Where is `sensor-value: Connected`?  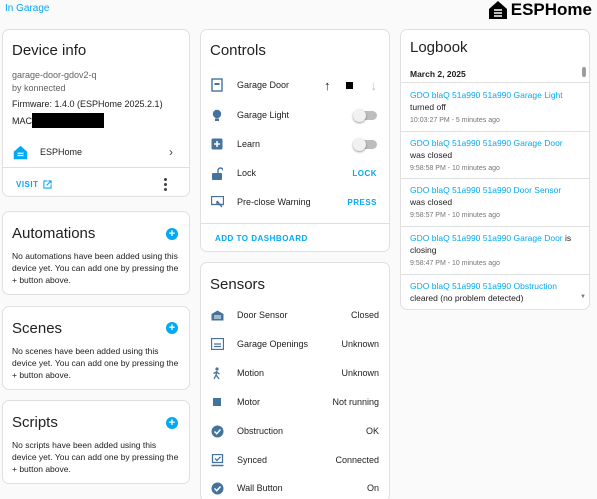
sensor-value: Connected is located at coordinates (357, 460).